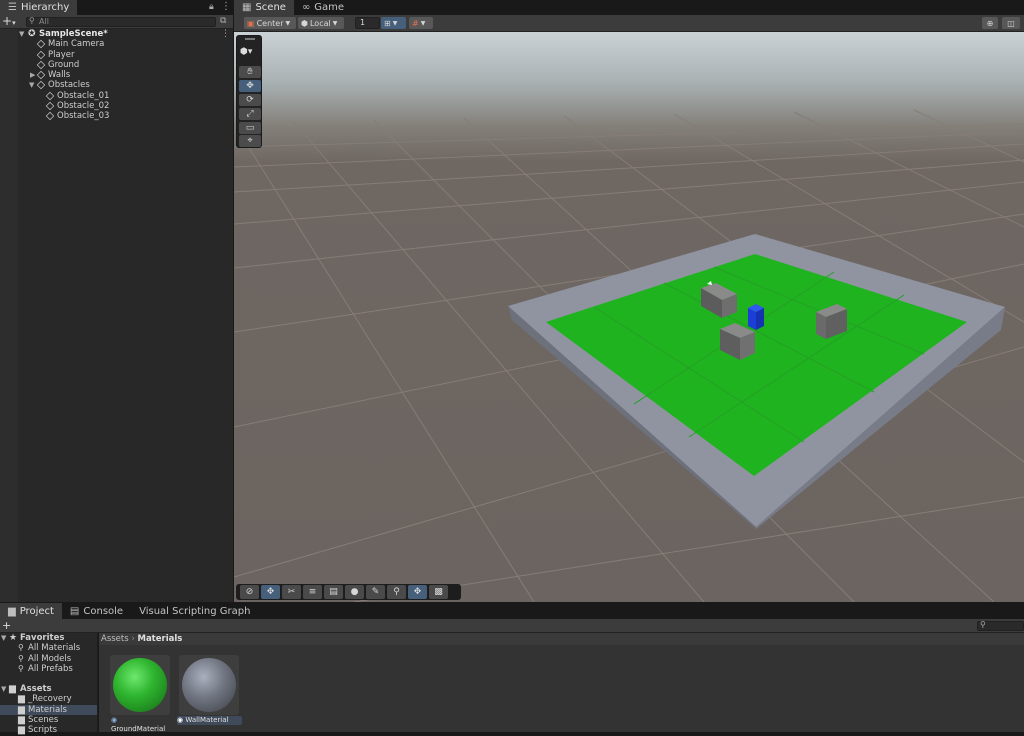 This screenshot has height=736, width=1024. I want to click on hierarchy-item-main-camera: Main Camera, so click(125, 44).